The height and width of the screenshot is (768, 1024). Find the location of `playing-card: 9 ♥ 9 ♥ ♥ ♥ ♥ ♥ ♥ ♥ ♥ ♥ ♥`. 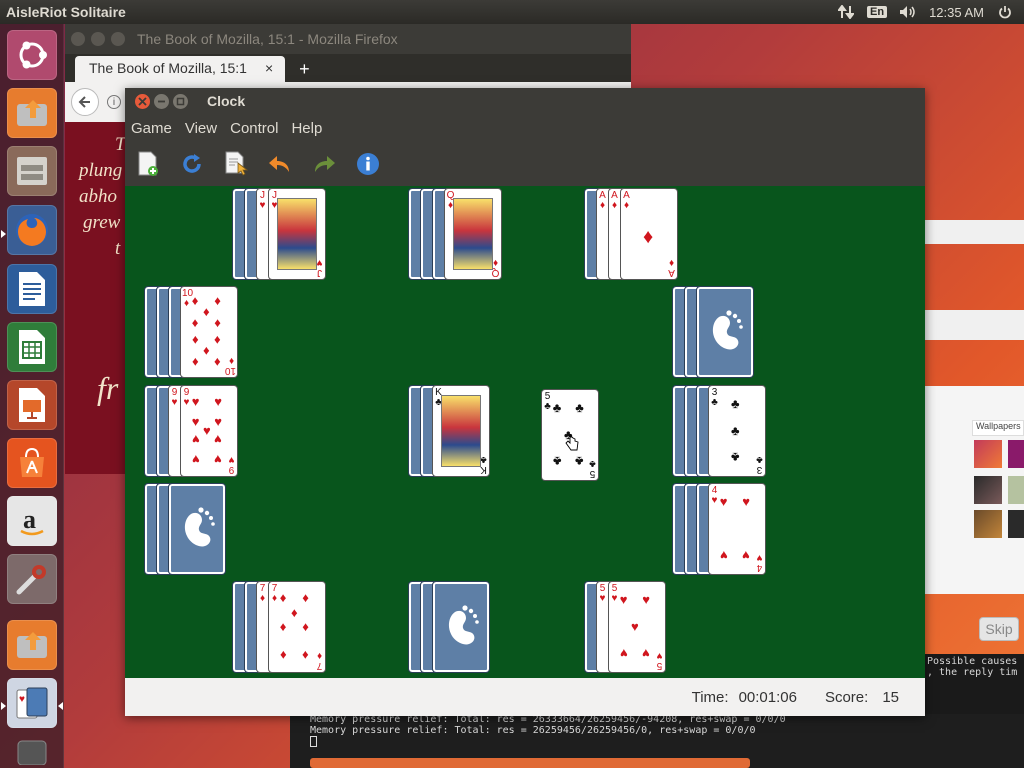

playing-card: 9 ♥ 9 ♥ ♥ ♥ ♥ ♥ ♥ ♥ ♥ ♥ ♥ is located at coordinates (209, 431).